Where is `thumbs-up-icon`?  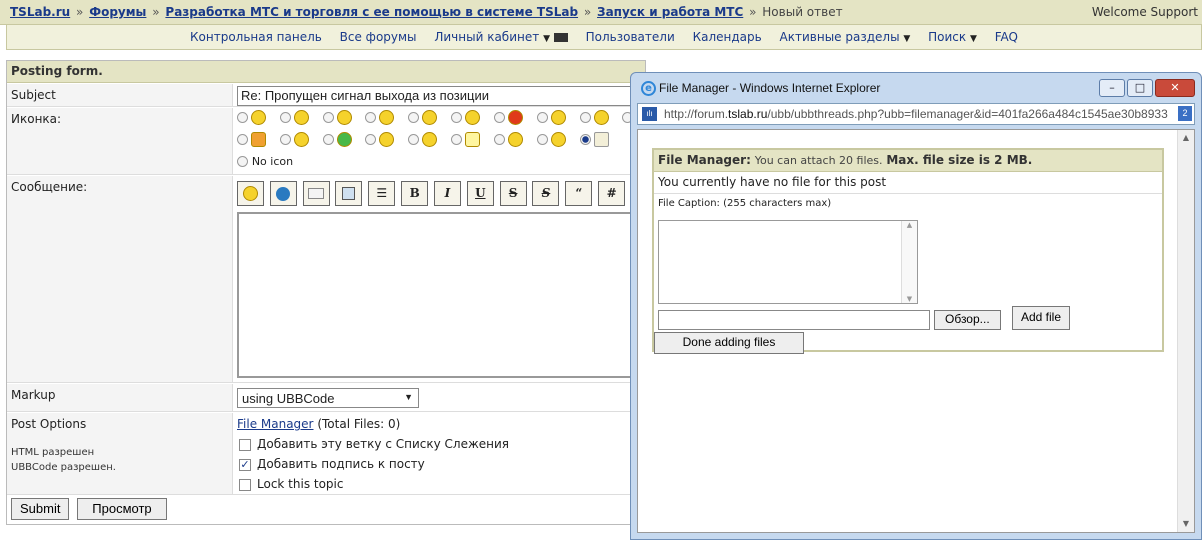
thumbs-up-icon is located at coordinates (258, 139).